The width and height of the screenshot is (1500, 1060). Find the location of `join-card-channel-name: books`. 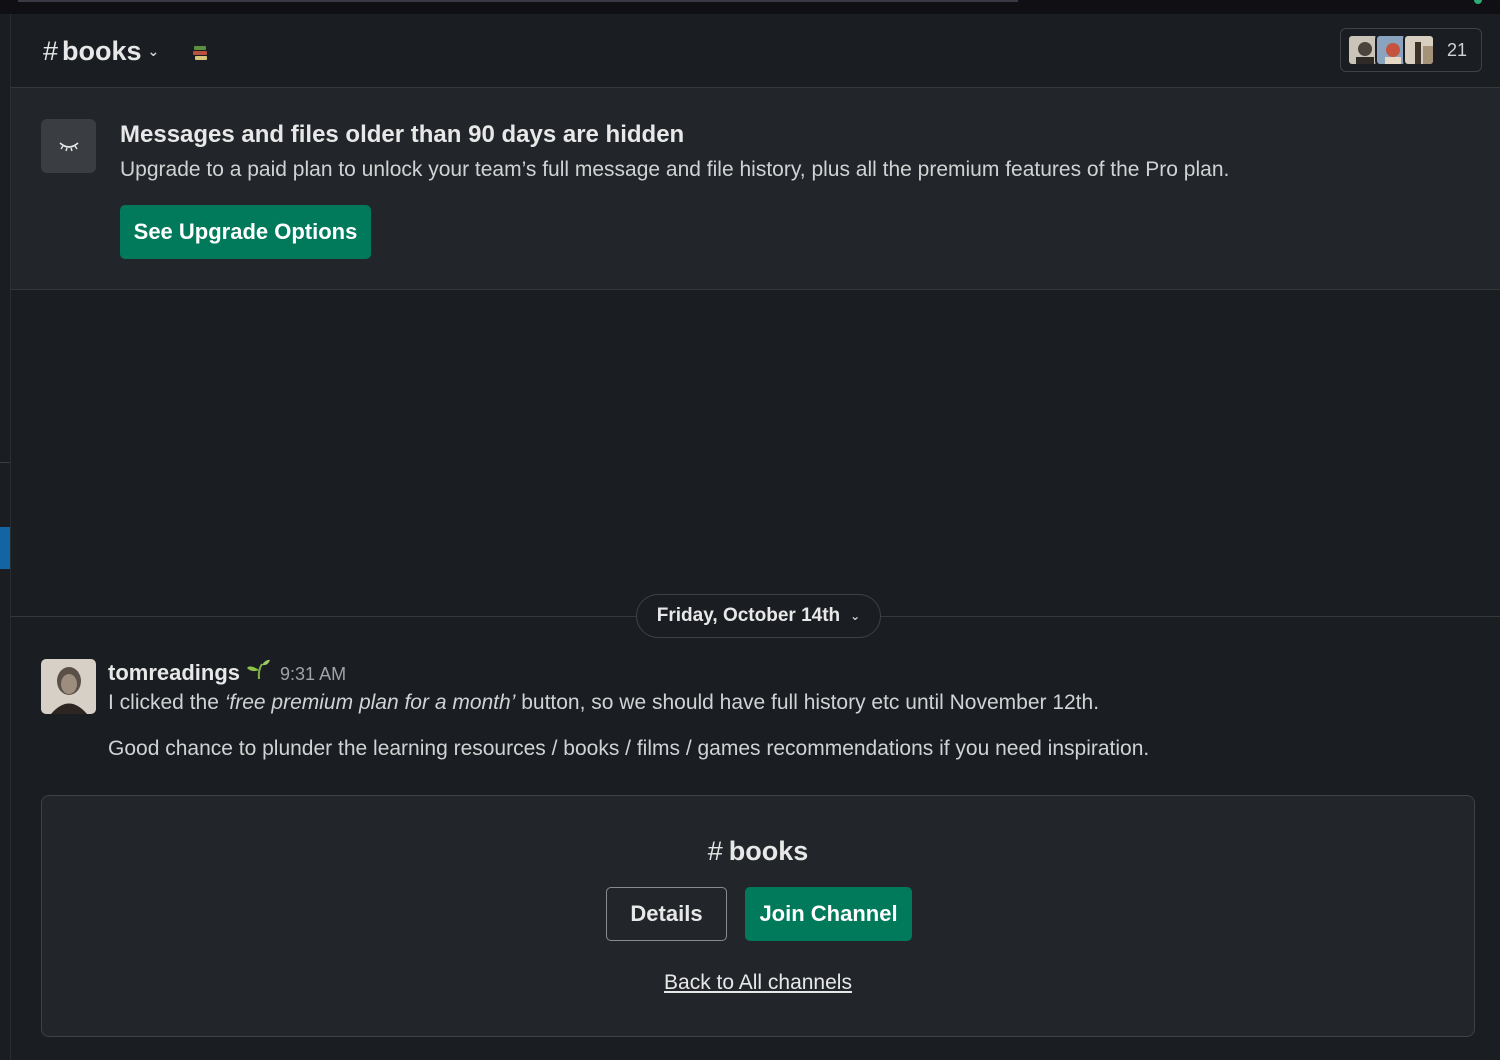

join-card-channel-name: books is located at coordinates (768, 851).